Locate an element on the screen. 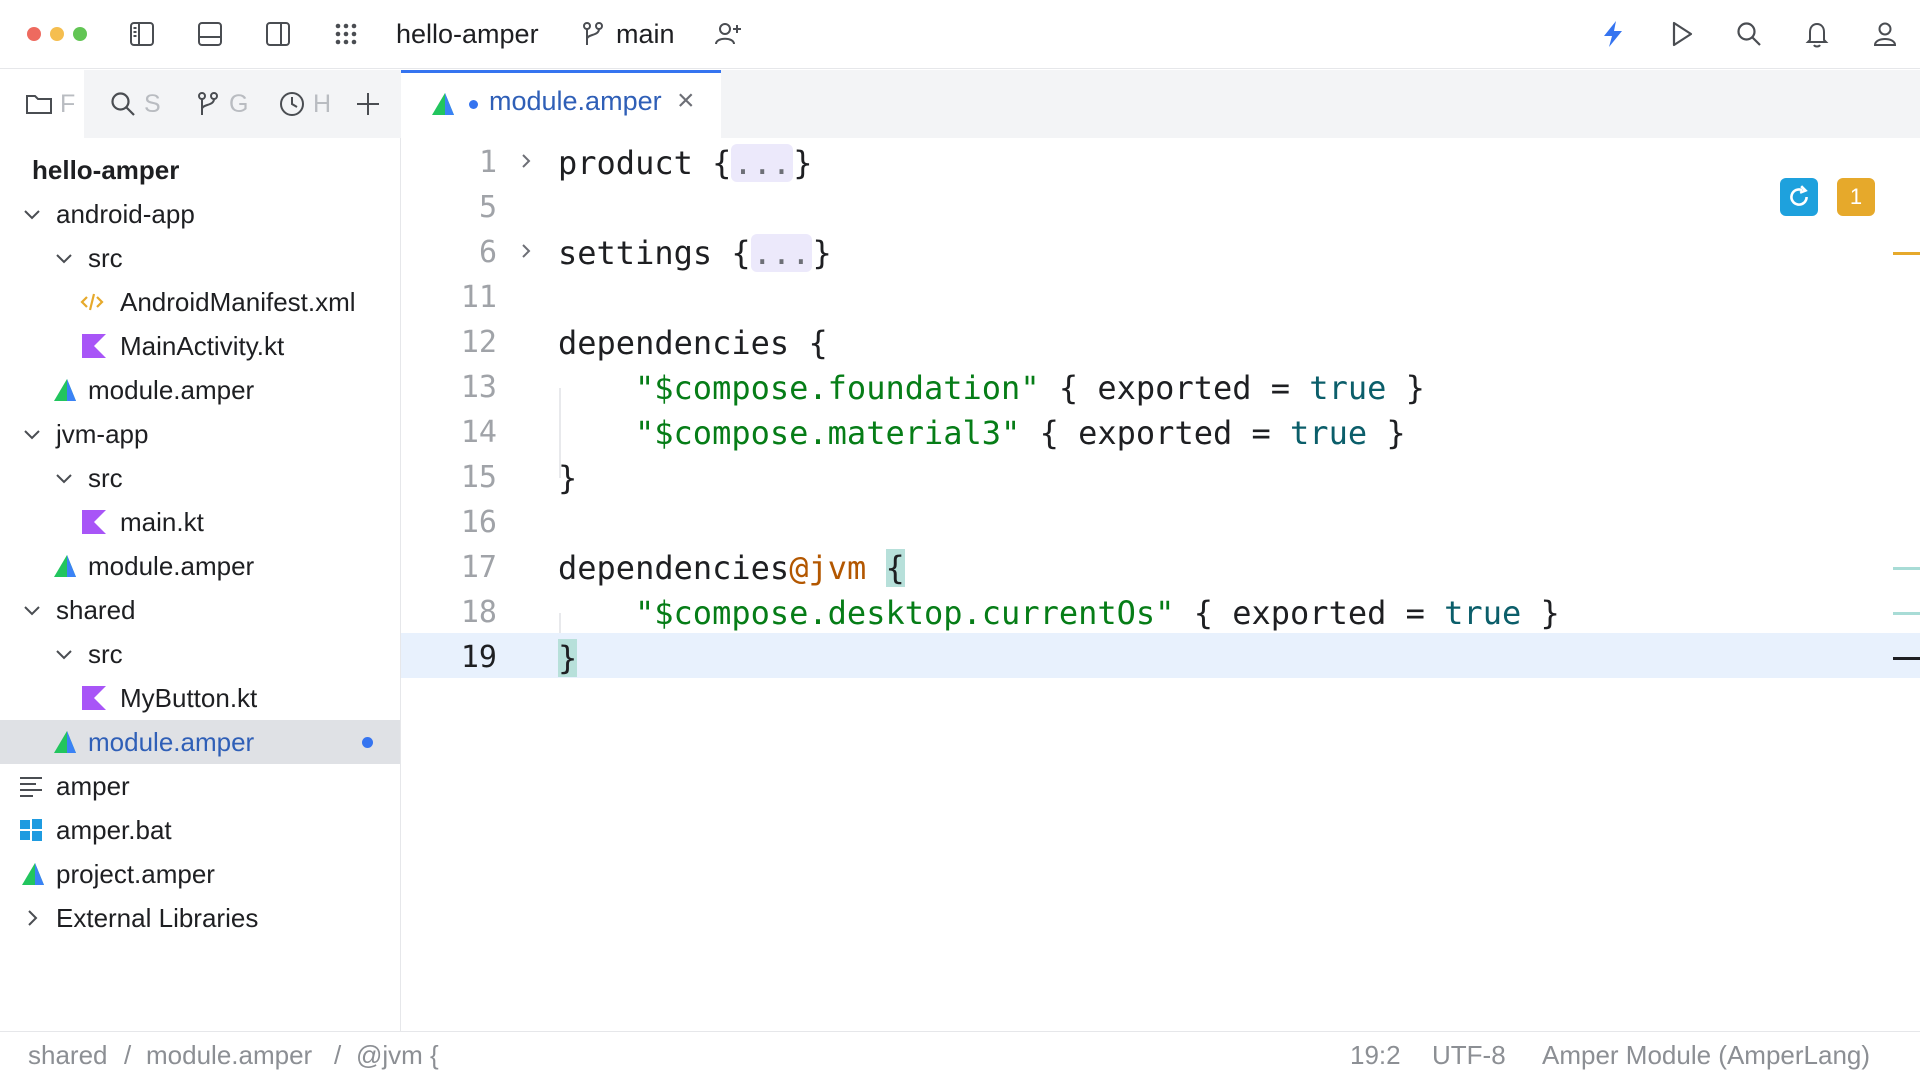 Image resolution: width=1920 pixels, height=1080 pixels. editor-tab-module-amper: module.amper × is located at coordinates (561, 104).